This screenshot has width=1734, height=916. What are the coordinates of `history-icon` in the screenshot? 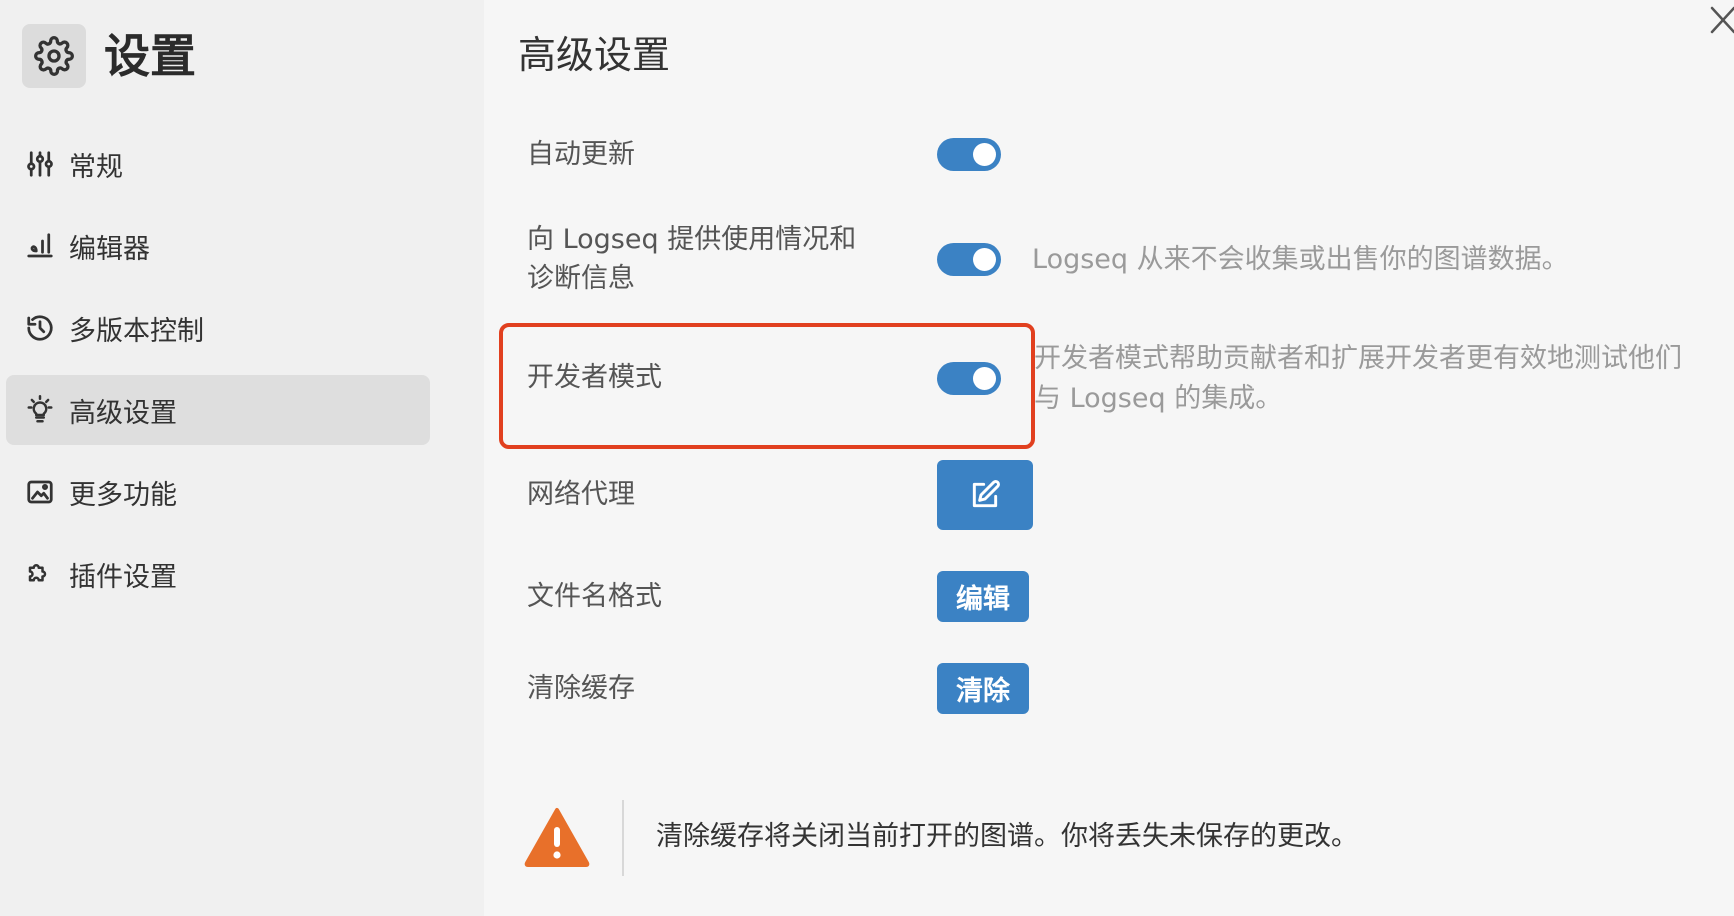 It's located at (40, 328).